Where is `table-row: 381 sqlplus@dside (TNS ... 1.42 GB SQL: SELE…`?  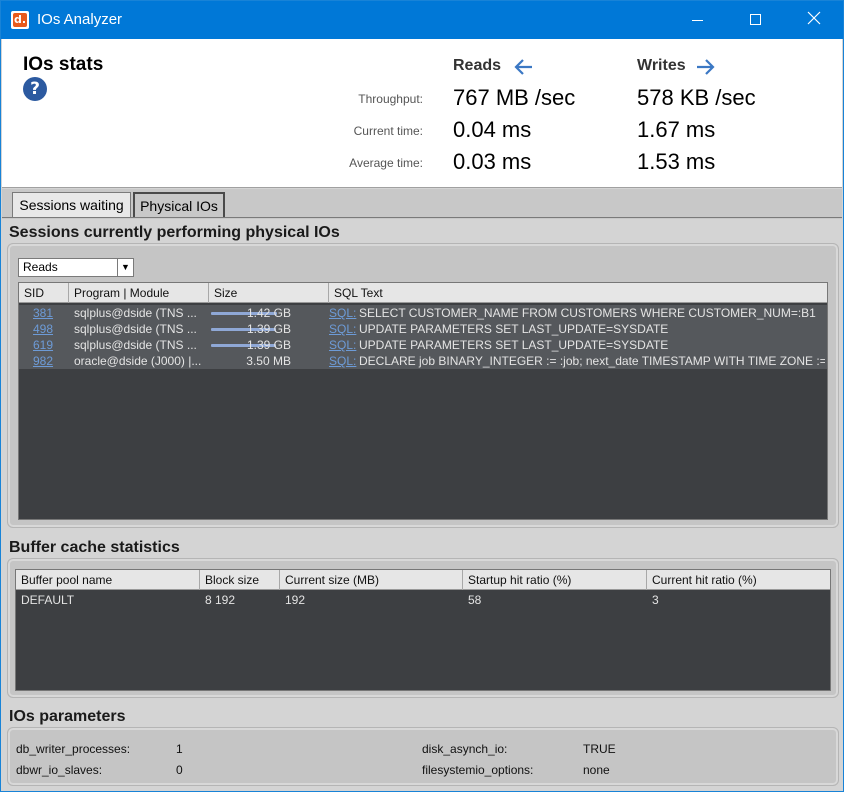
table-row: 381 sqlplus@dside (TNS ... 1.42 GB SQL: SELE… is located at coordinates (423, 313).